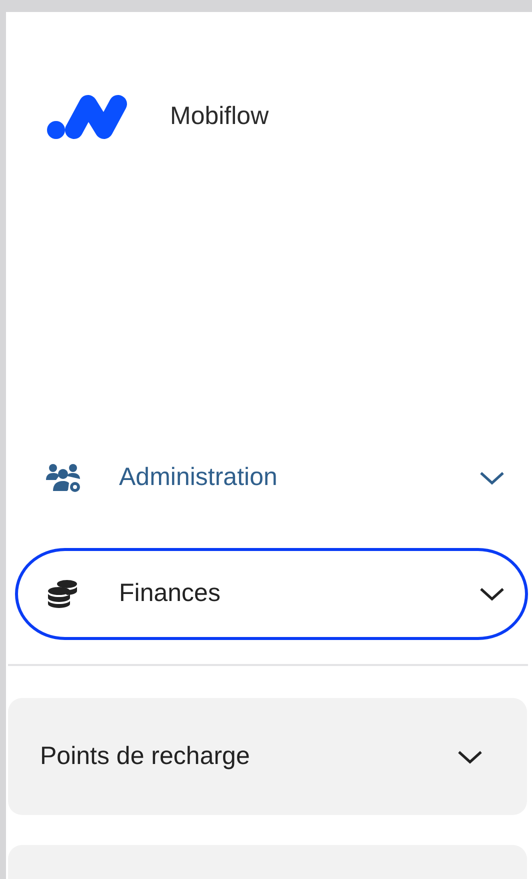  I want to click on menu-item: Finances, so click(271, 594).